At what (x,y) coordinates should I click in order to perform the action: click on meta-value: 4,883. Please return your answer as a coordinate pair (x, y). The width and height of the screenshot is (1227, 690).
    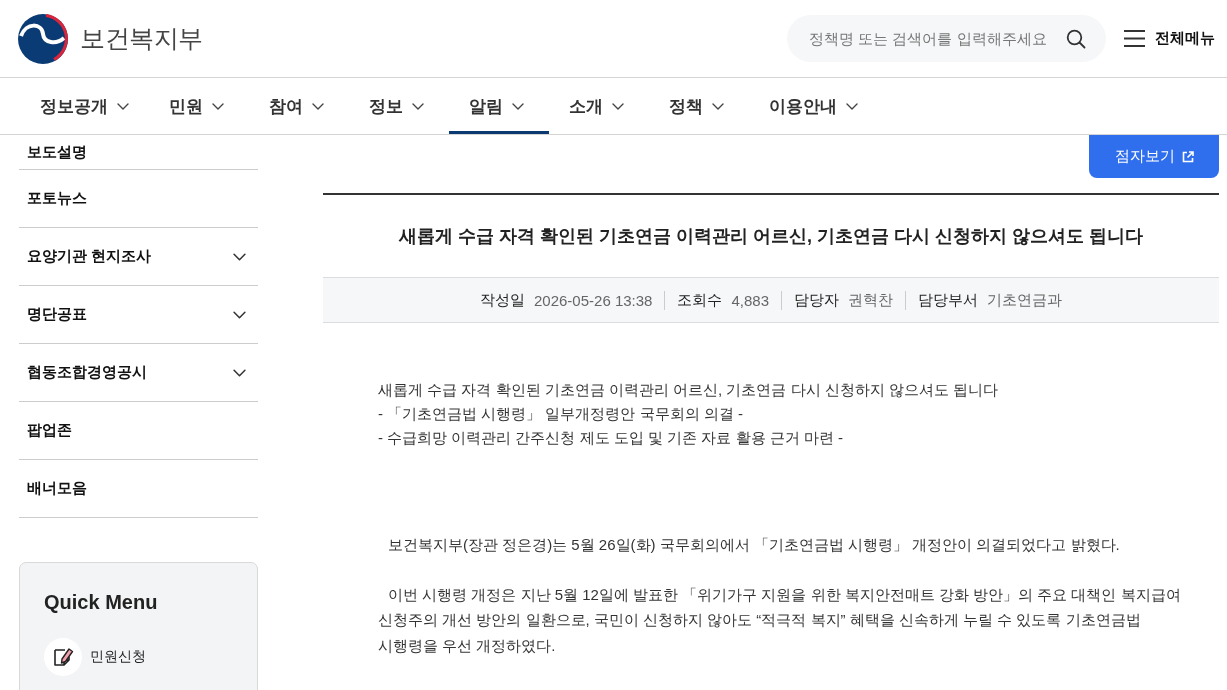
    Looking at the image, I should click on (750, 300).